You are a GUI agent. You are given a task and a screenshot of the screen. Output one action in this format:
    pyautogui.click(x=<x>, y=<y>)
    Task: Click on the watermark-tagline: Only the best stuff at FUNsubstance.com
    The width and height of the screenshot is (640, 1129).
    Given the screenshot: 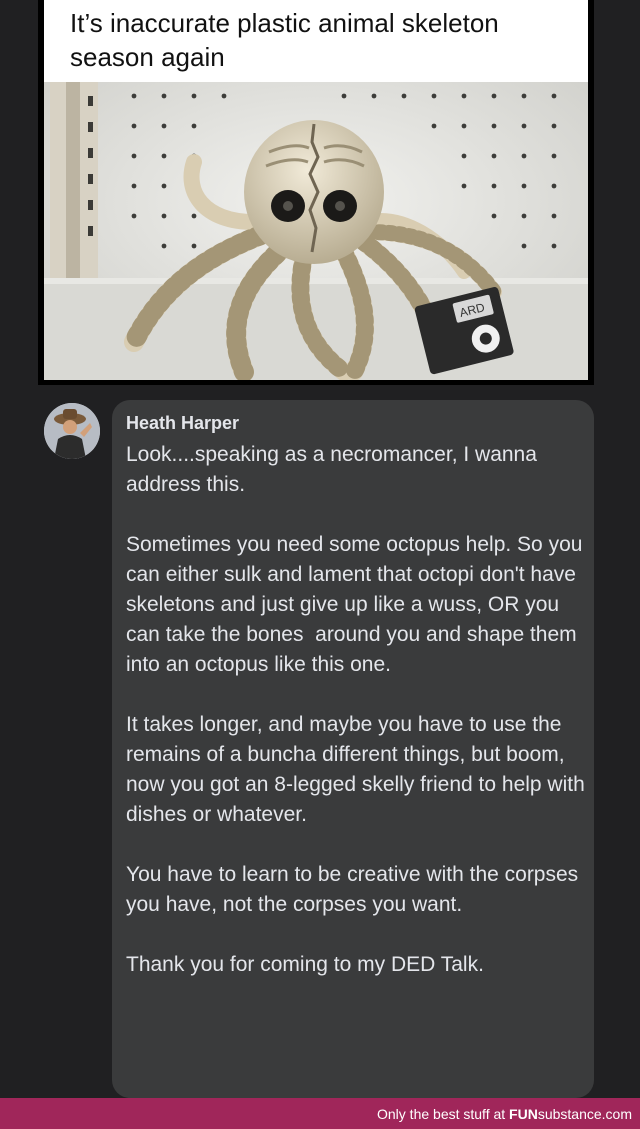 What is the action you would take?
    pyautogui.click(x=504, y=1114)
    